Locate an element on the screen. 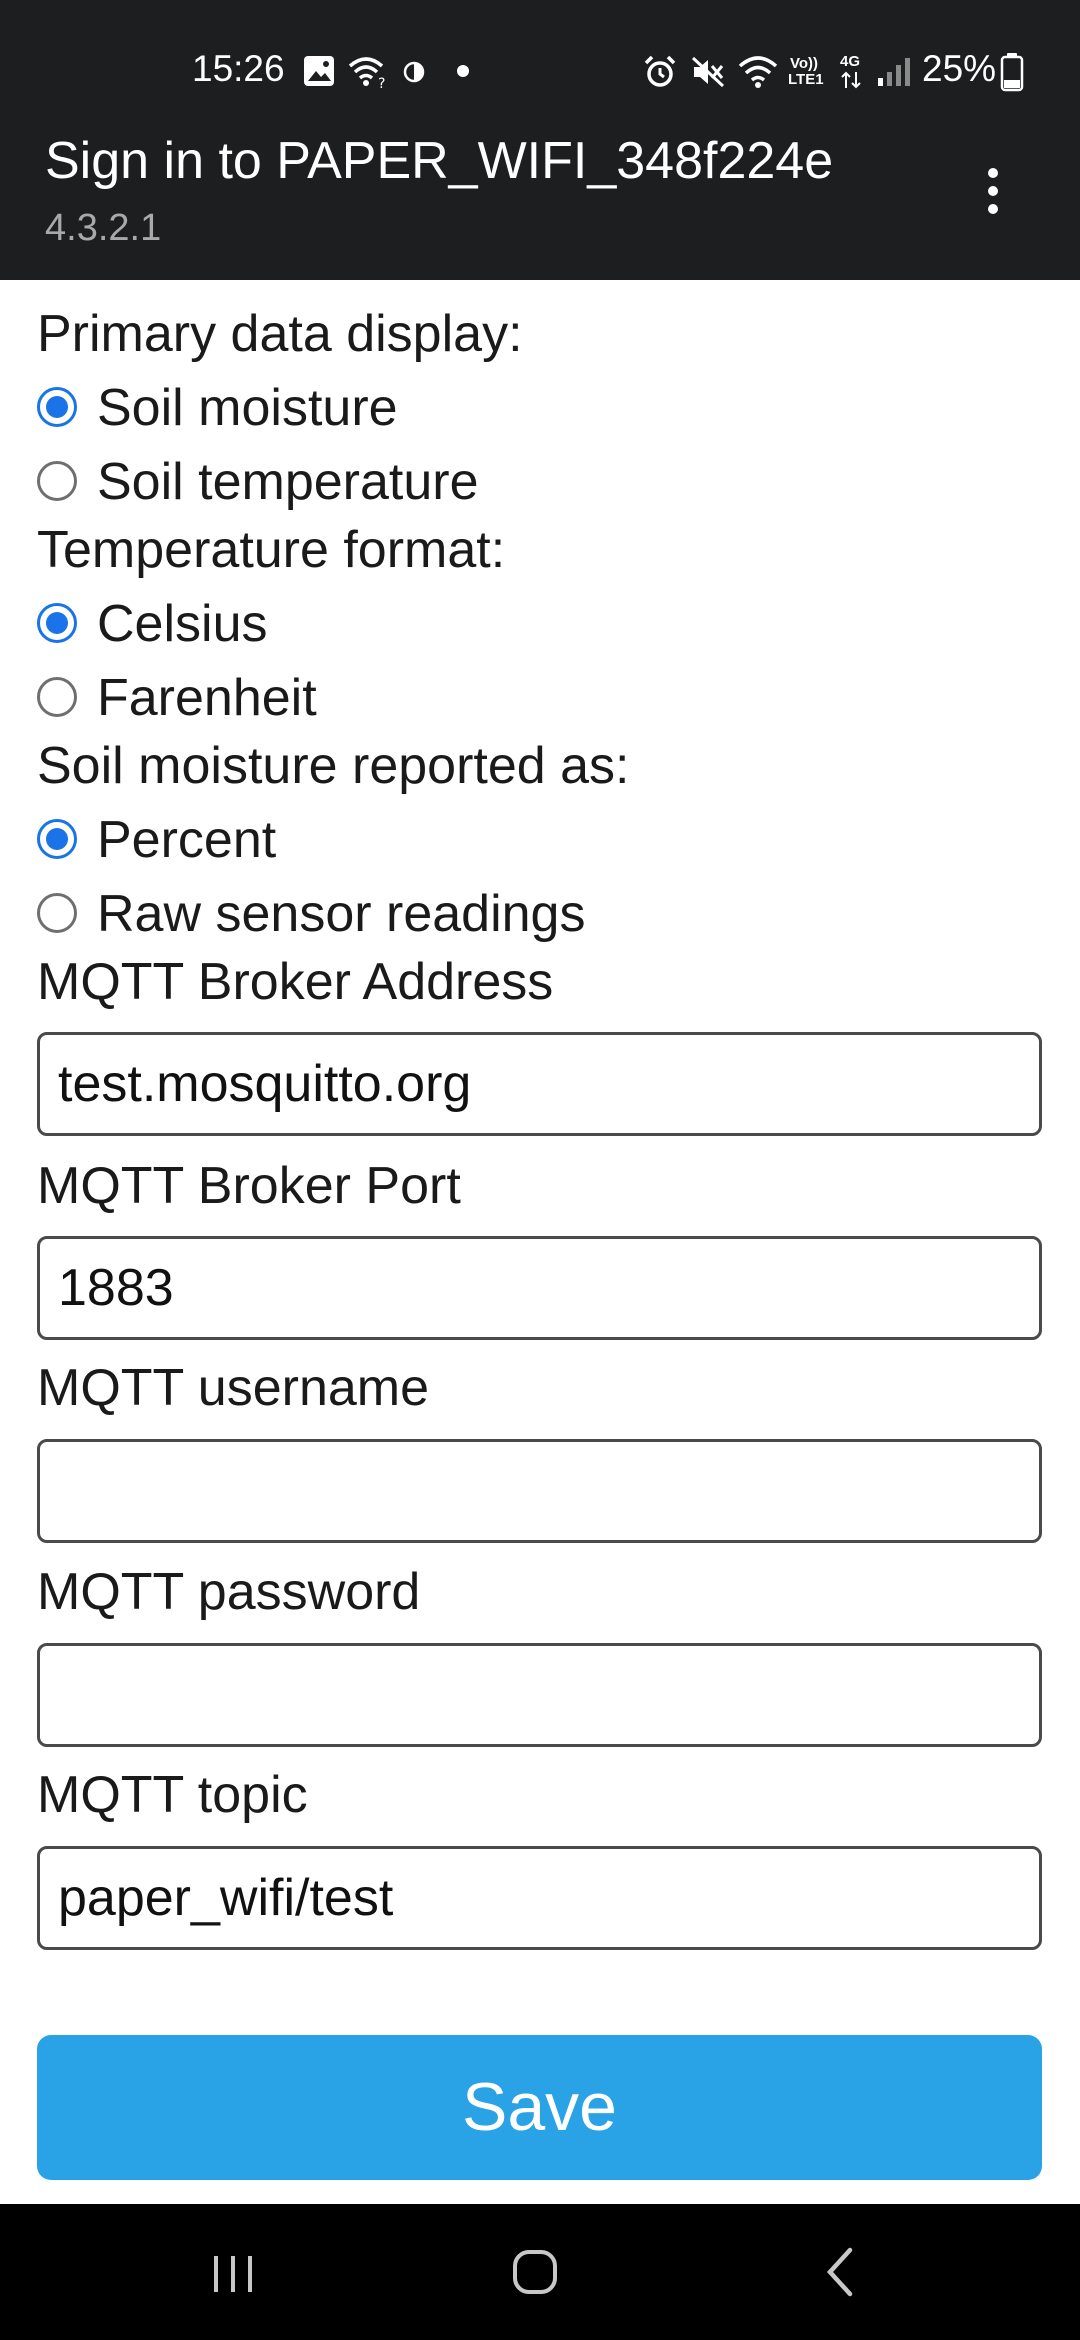 This screenshot has height=2340, width=1080. battery-percent: 25% is located at coordinates (959, 68).